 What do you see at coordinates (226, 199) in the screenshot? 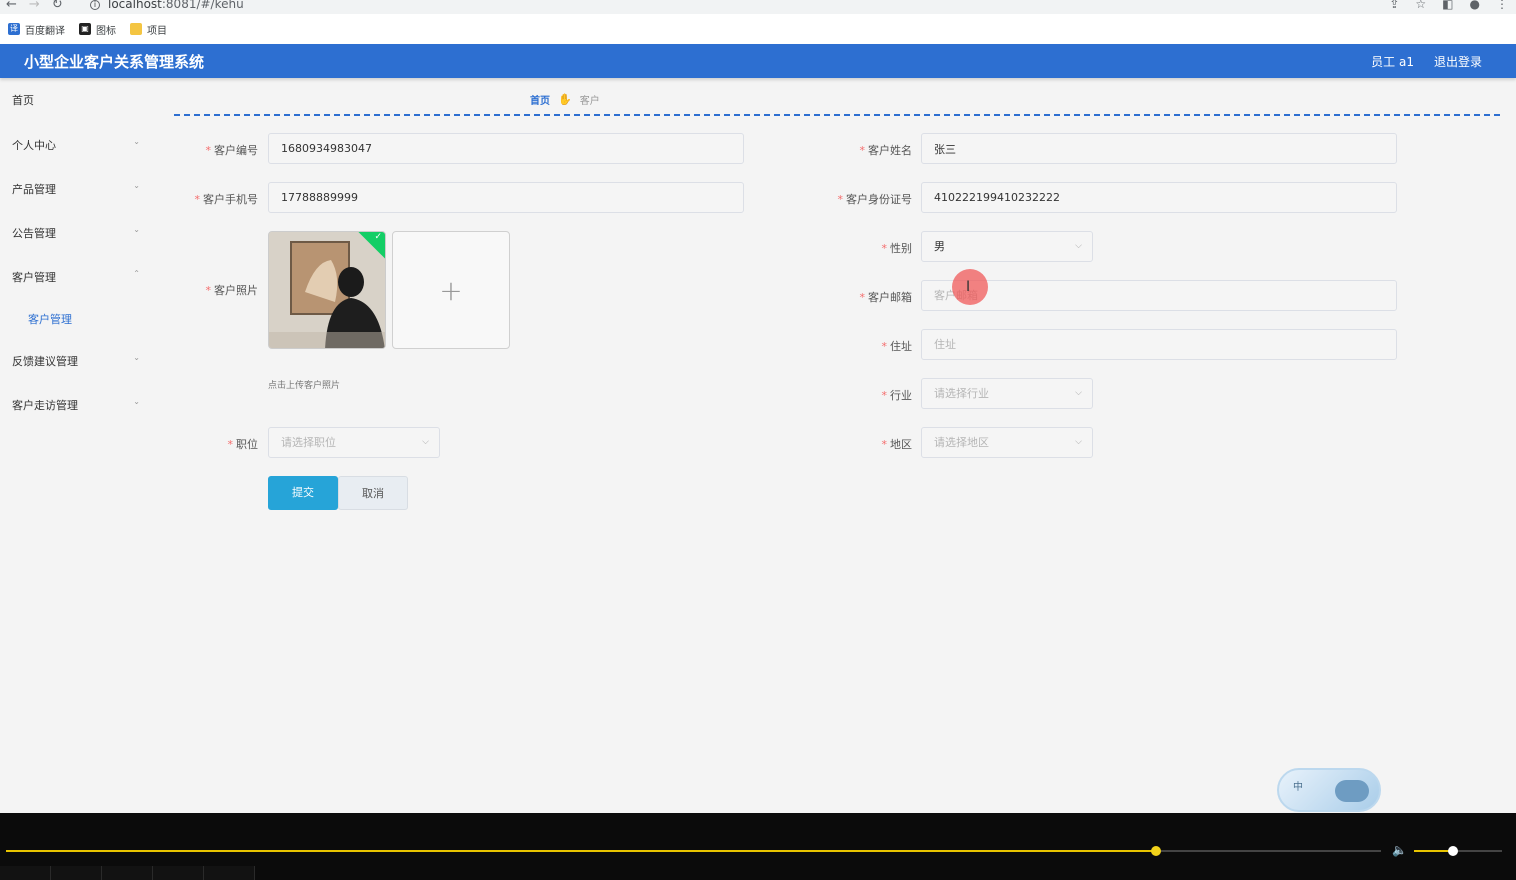
I see `phone-label: * 客户手机号` at bounding box center [226, 199].